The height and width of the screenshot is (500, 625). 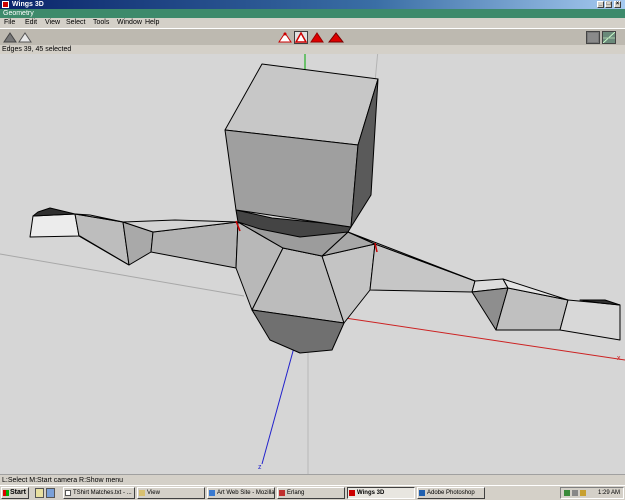 What do you see at coordinates (312, 4) in the screenshot?
I see `window-titlebar: Wings 3D _ □ ×` at bounding box center [312, 4].